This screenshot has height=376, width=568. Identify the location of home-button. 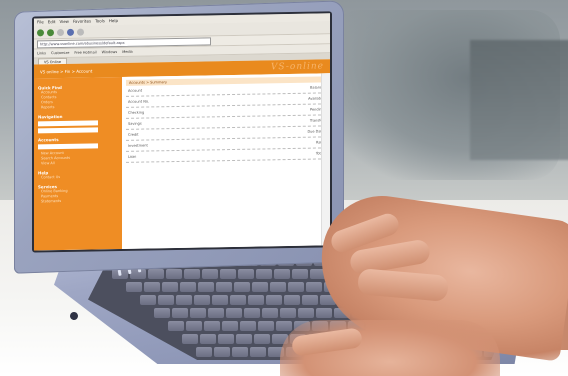
(80, 32).